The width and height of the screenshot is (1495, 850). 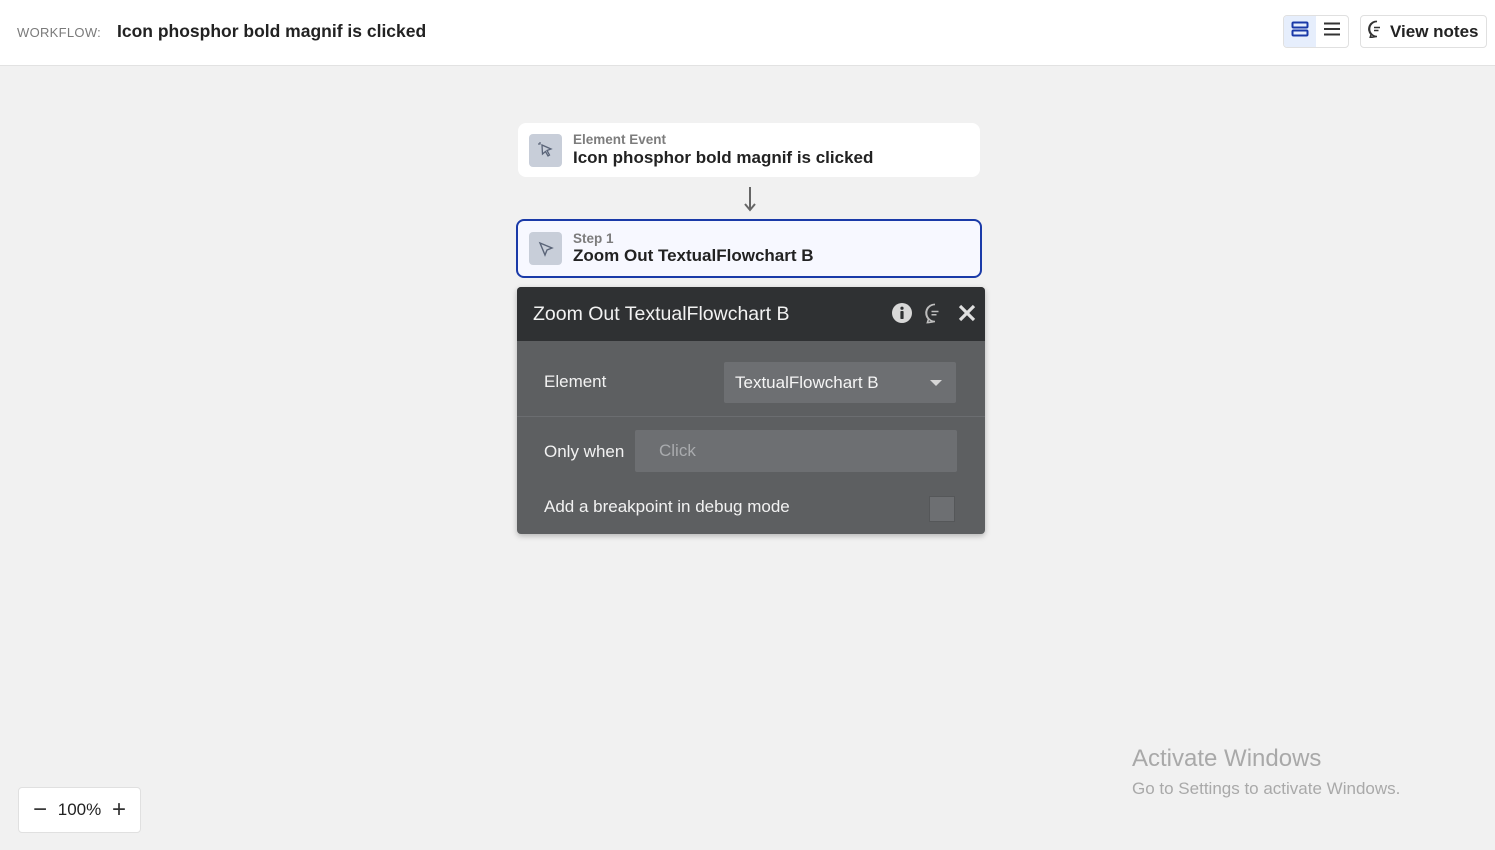 I want to click on breakpoint-row: Add a breakpoint in debug mode, so click(x=751, y=511).